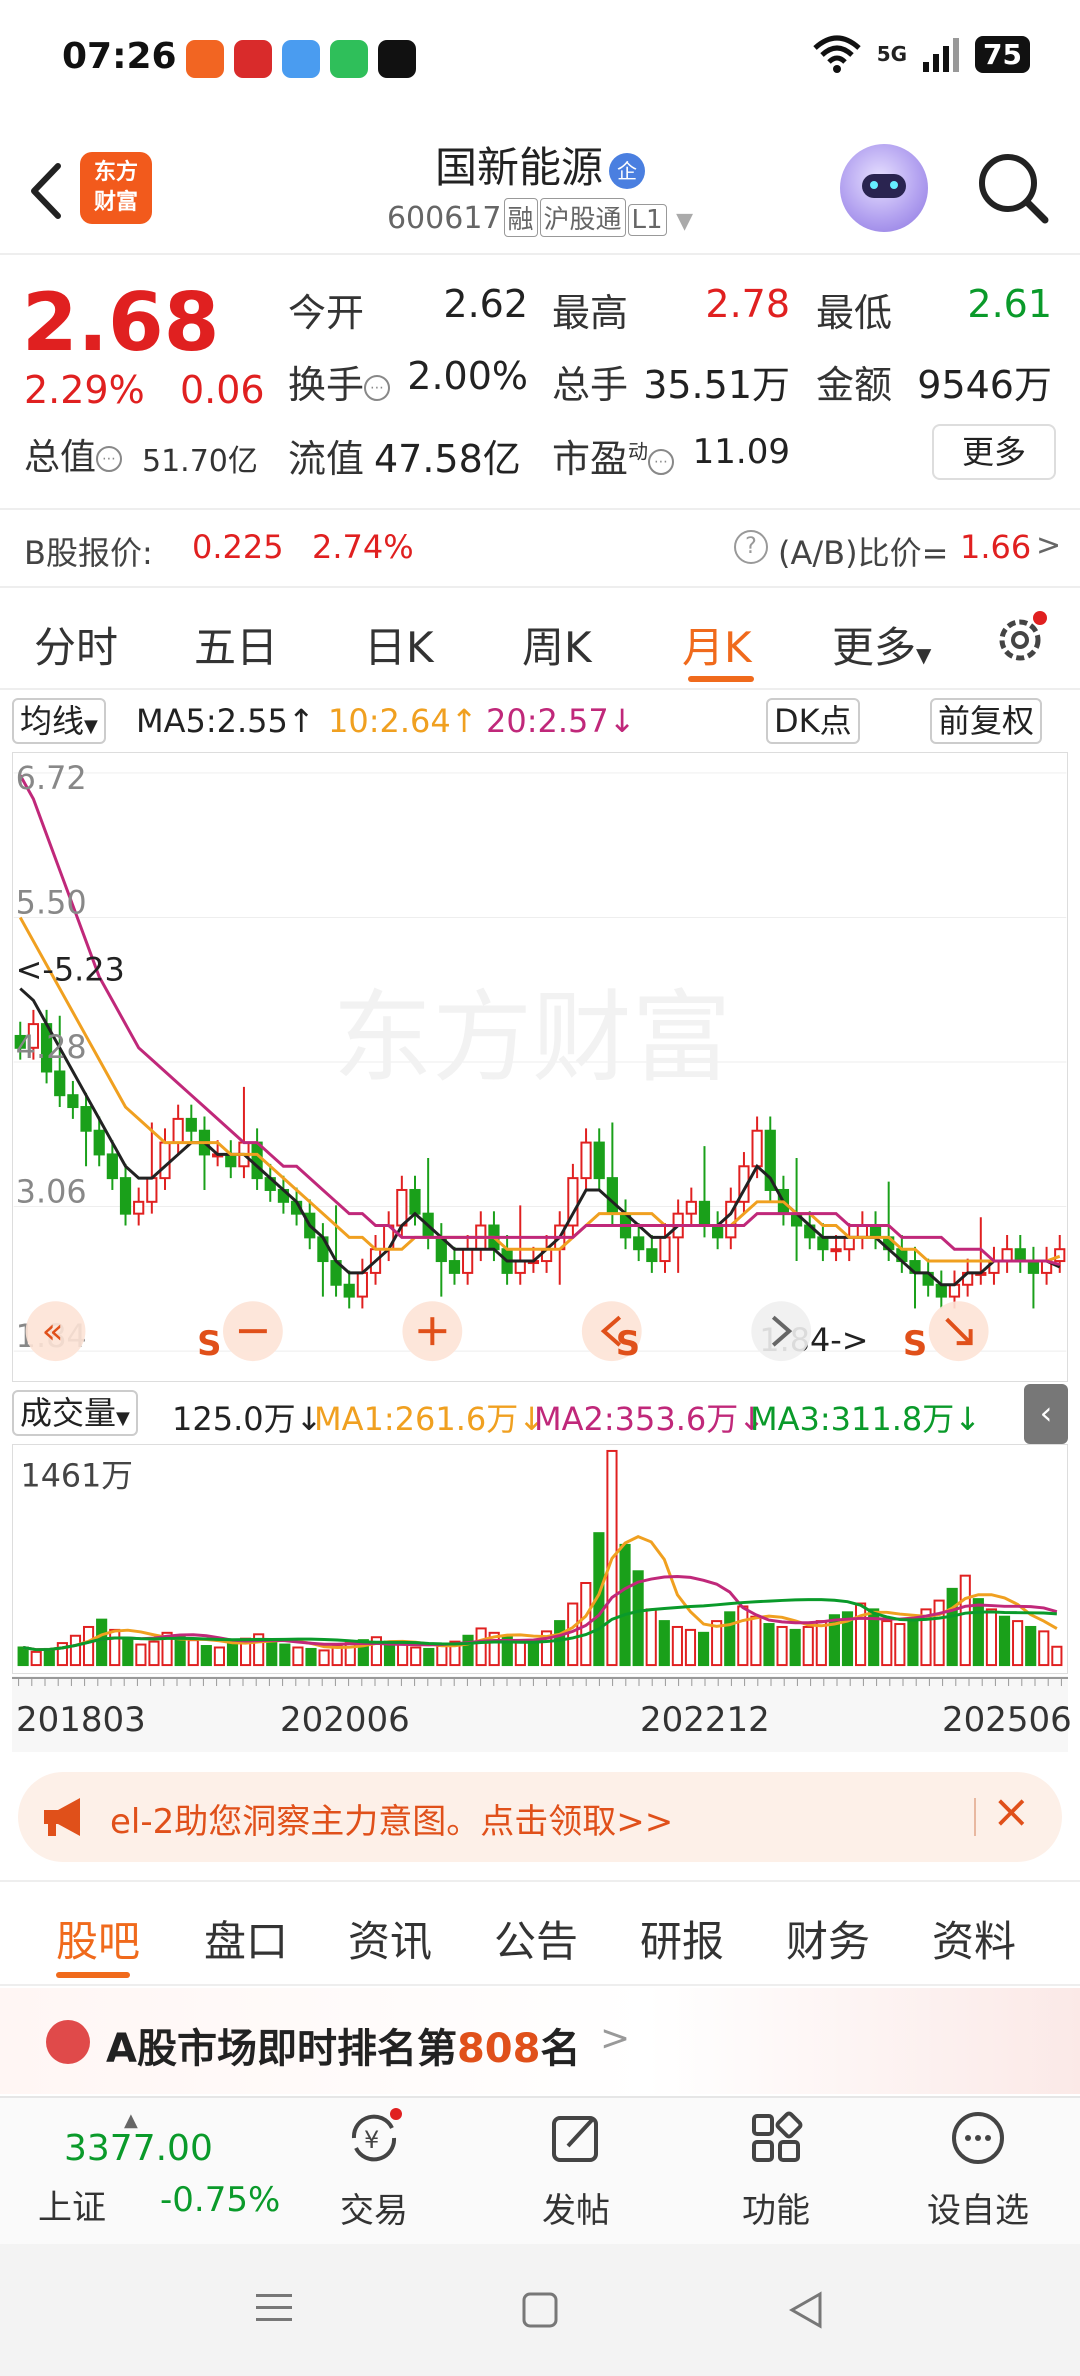 This screenshot has width=1080, height=2376. What do you see at coordinates (854, 385) in the screenshot?
I see `amount-label: 金额` at bounding box center [854, 385].